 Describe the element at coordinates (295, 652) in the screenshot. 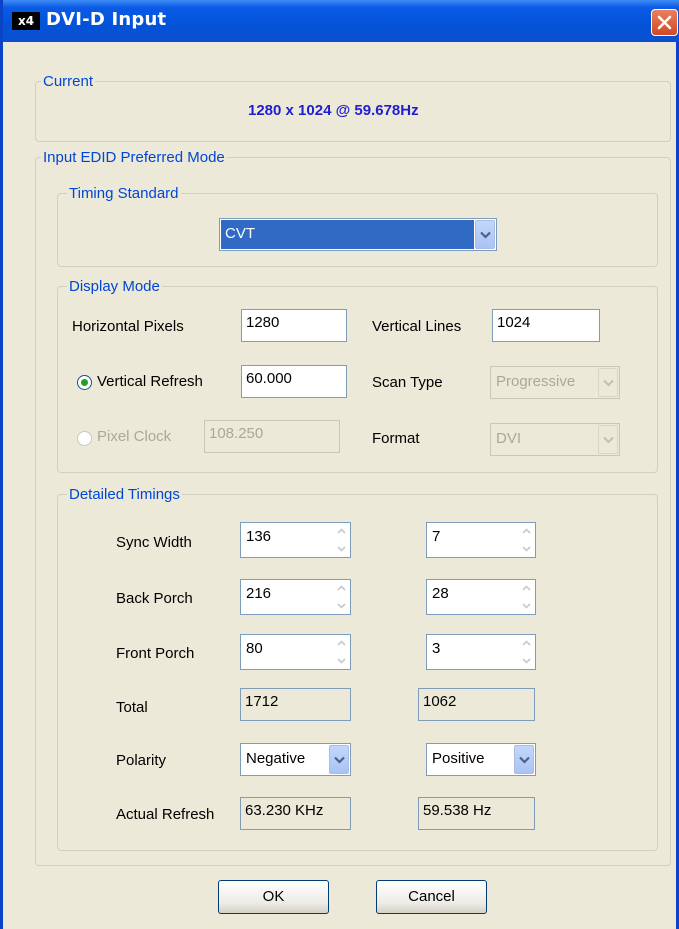

I see `front-porch-h-spinner: 80` at that location.